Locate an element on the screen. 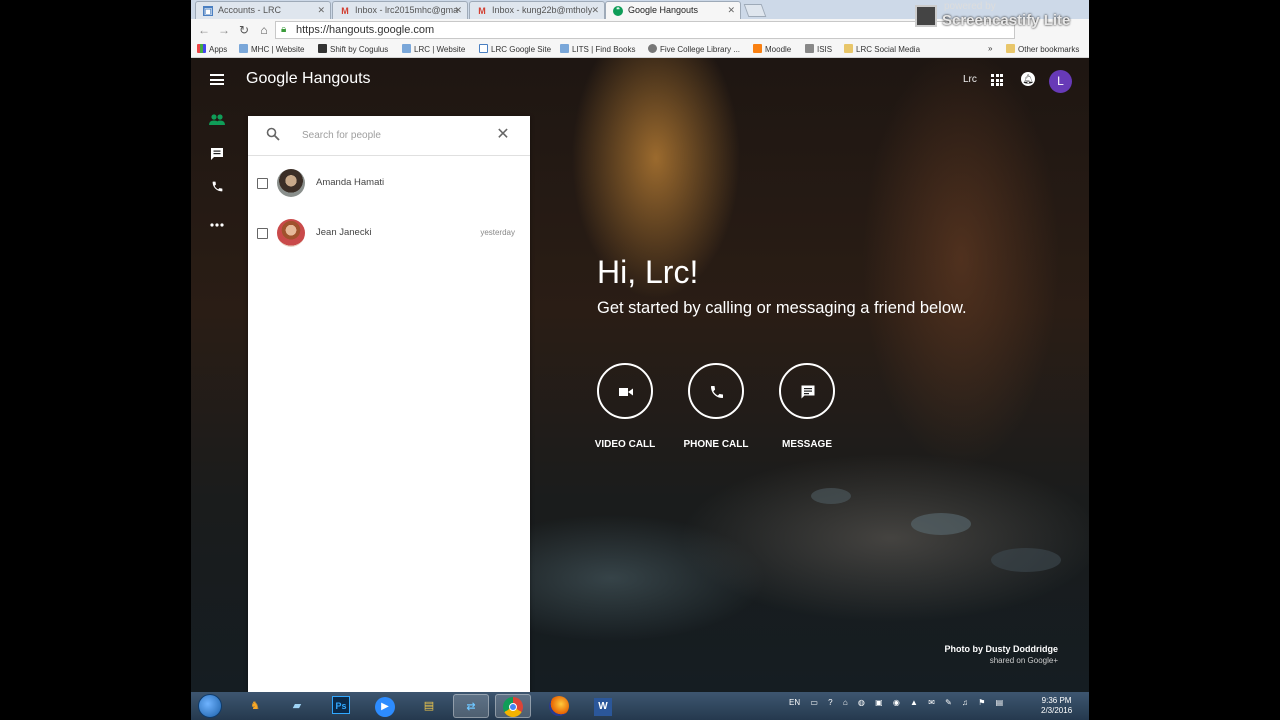  isis-icon is located at coordinates (809, 48).